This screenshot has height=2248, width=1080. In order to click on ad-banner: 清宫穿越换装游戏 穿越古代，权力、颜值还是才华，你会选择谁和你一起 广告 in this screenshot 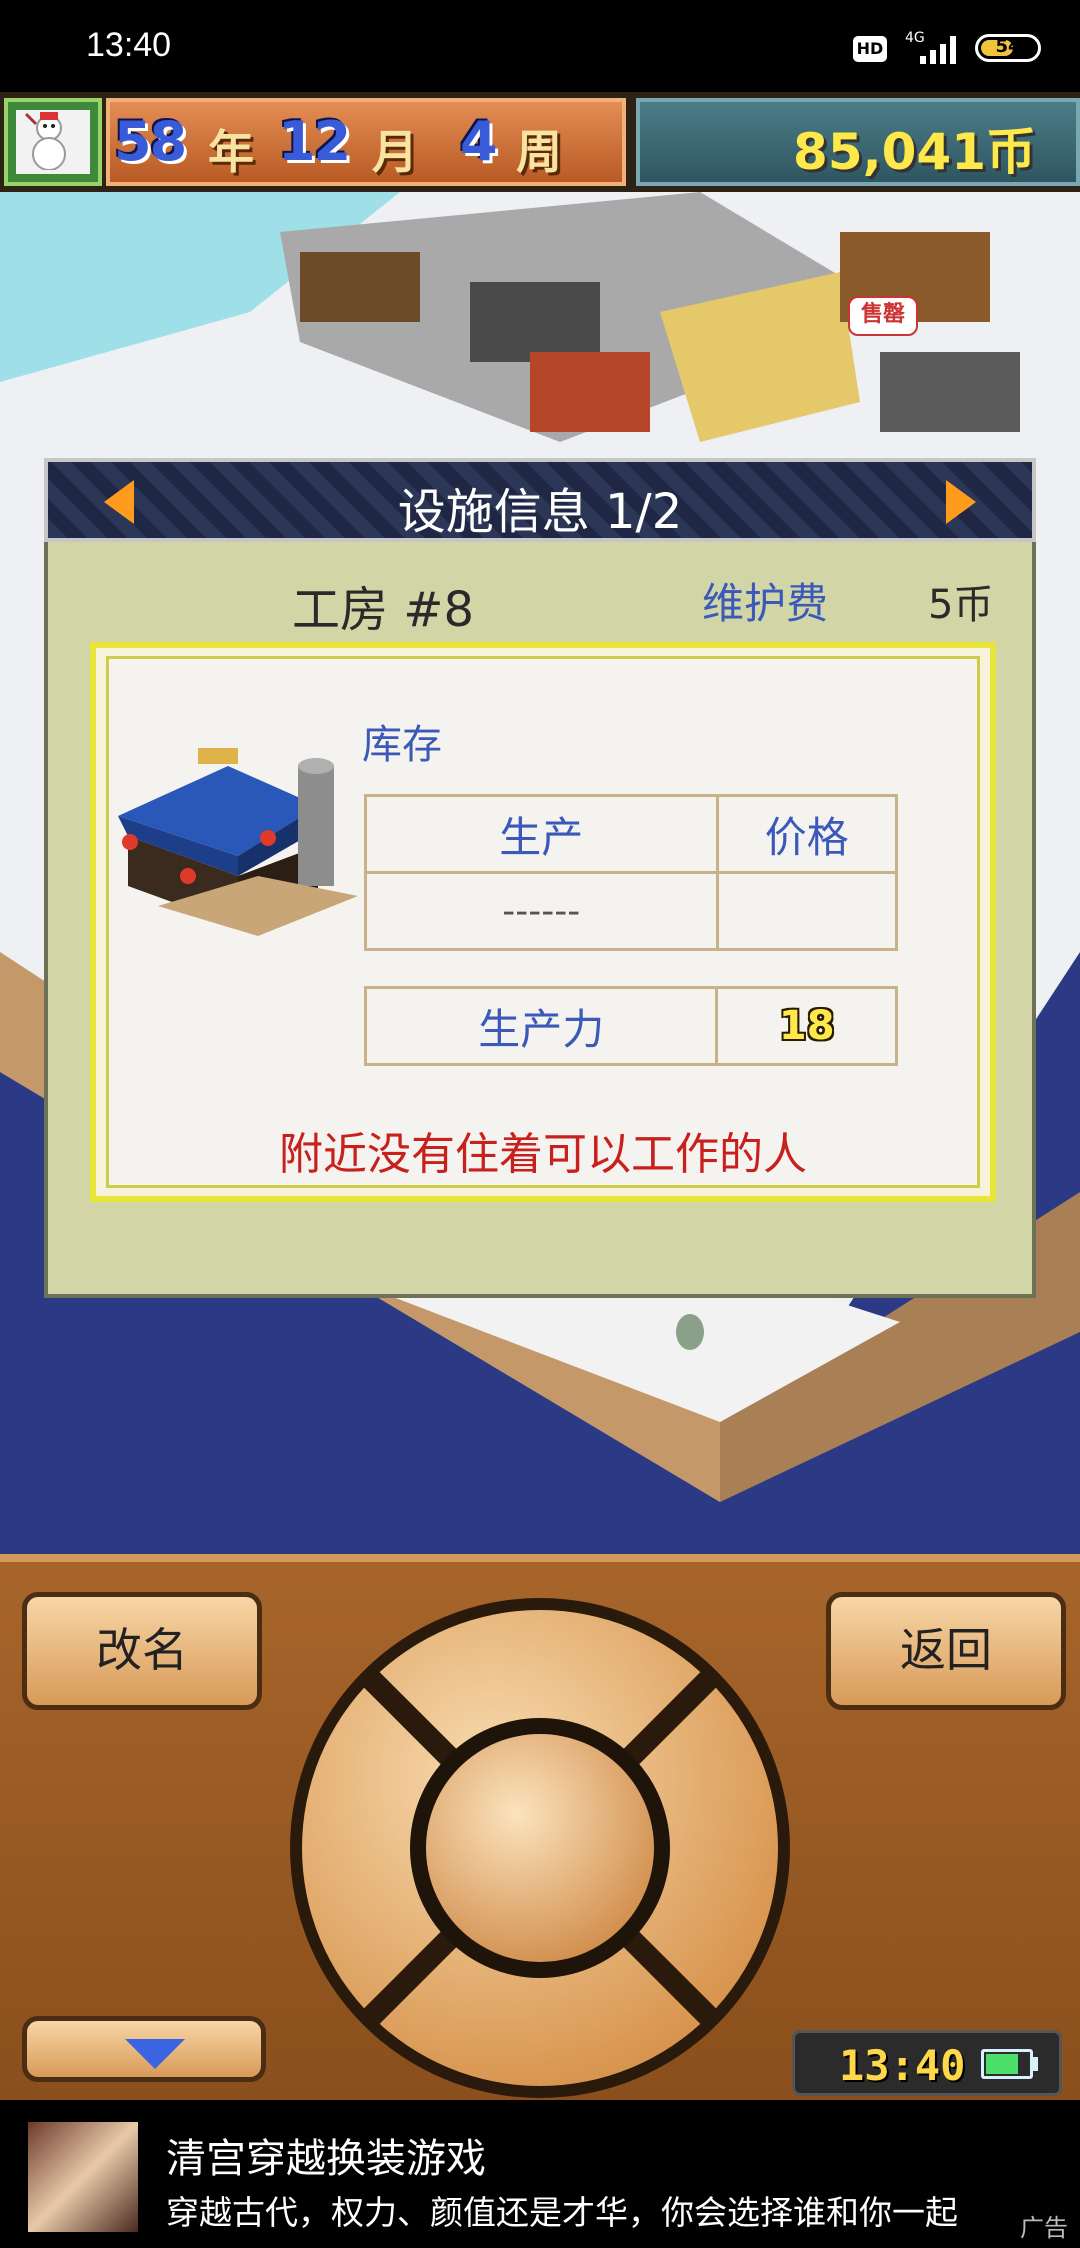, I will do `click(540, 2174)`.